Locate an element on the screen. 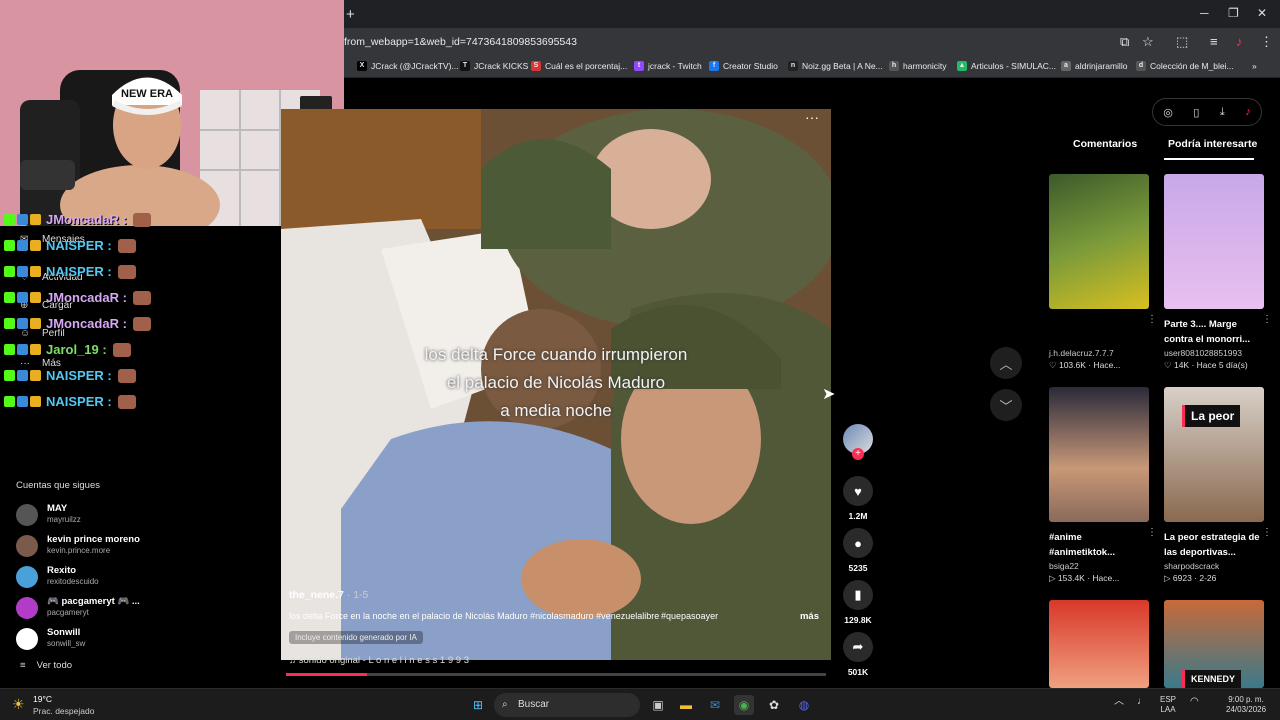  mail-icon: ✉ is located at coordinates (715, 705).